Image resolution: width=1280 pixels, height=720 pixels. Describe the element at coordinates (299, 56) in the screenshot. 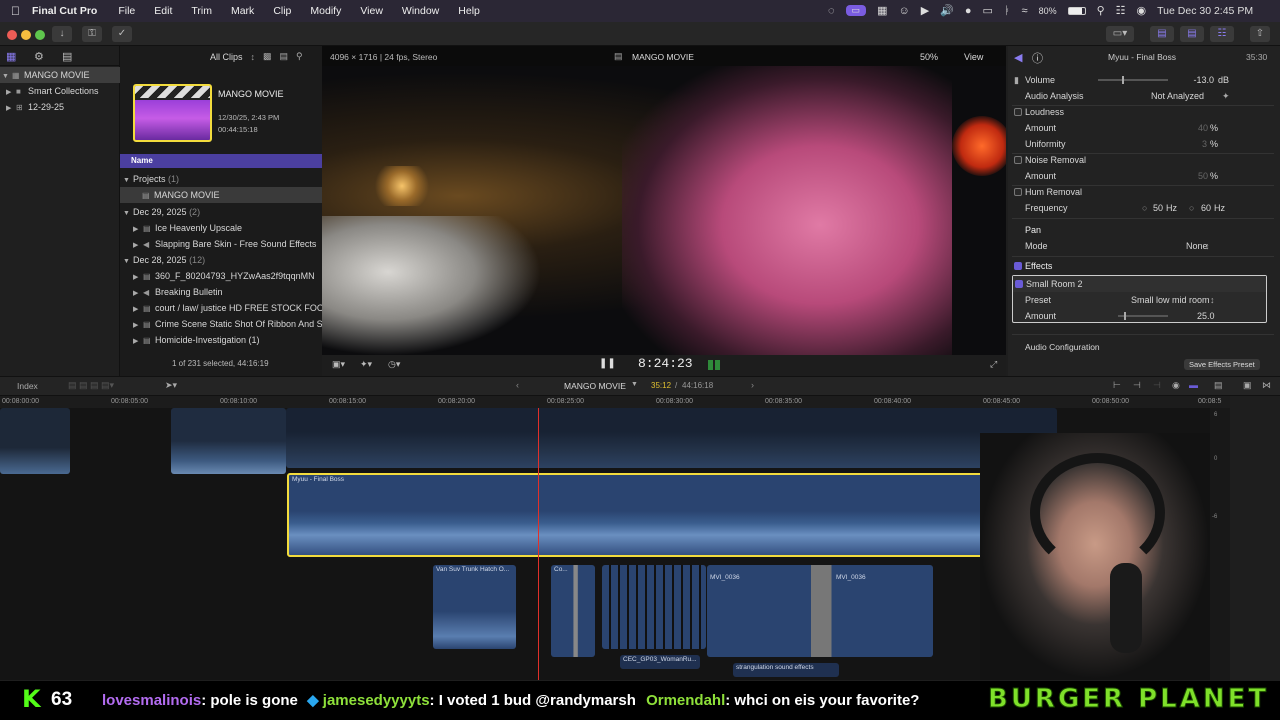

I see `browser-search-icon: ⚲` at that location.